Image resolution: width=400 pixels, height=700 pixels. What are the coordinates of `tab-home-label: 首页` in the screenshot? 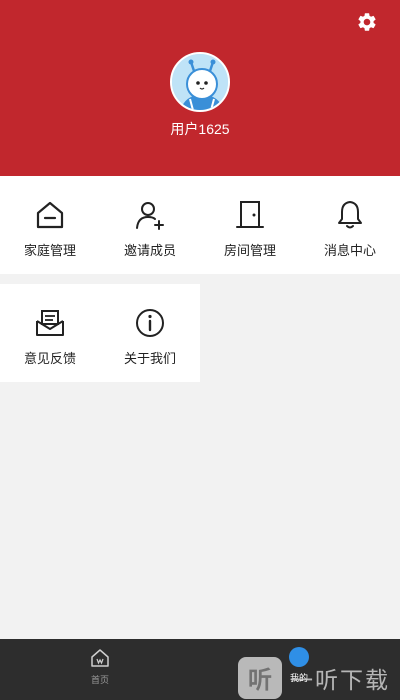 It's located at (99, 680).